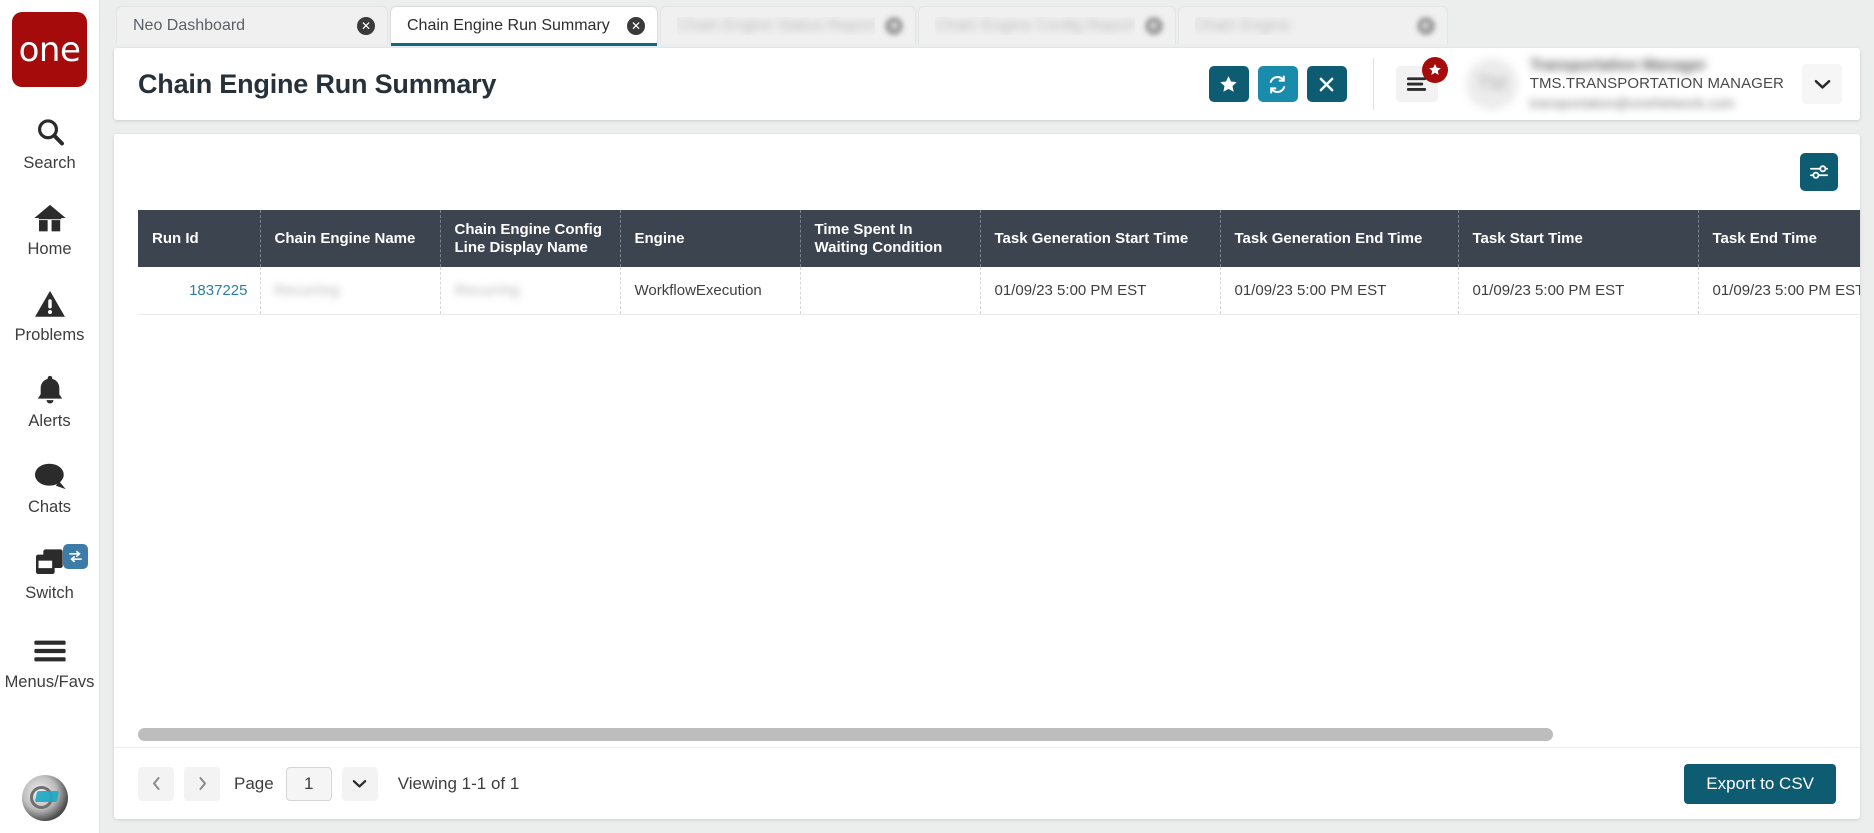 The width and height of the screenshot is (1874, 833). What do you see at coordinates (308, 783) in the screenshot?
I see `page-number-input` at bounding box center [308, 783].